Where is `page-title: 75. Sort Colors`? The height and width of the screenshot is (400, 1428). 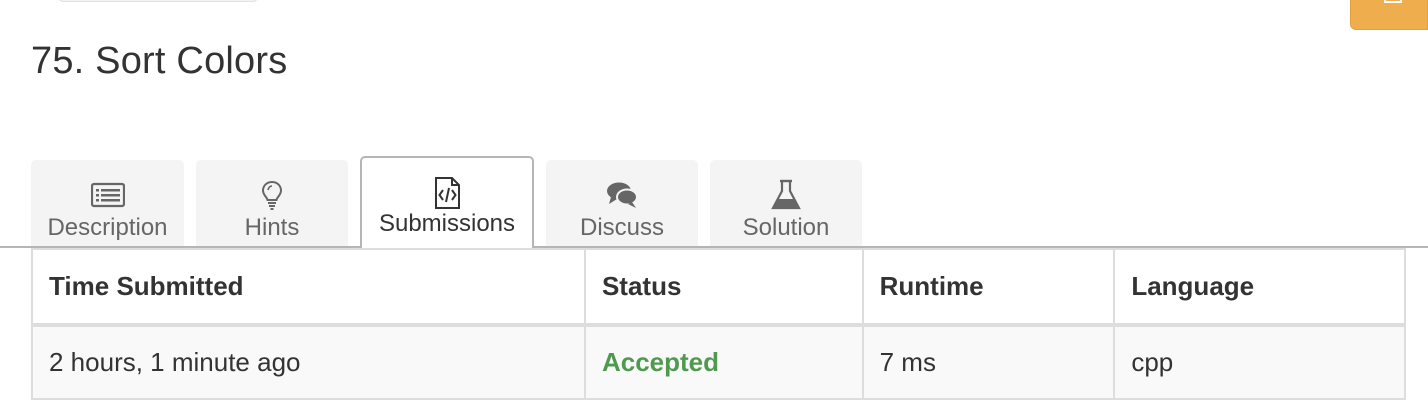 page-title: 75. Sort Colors is located at coordinates (159, 61).